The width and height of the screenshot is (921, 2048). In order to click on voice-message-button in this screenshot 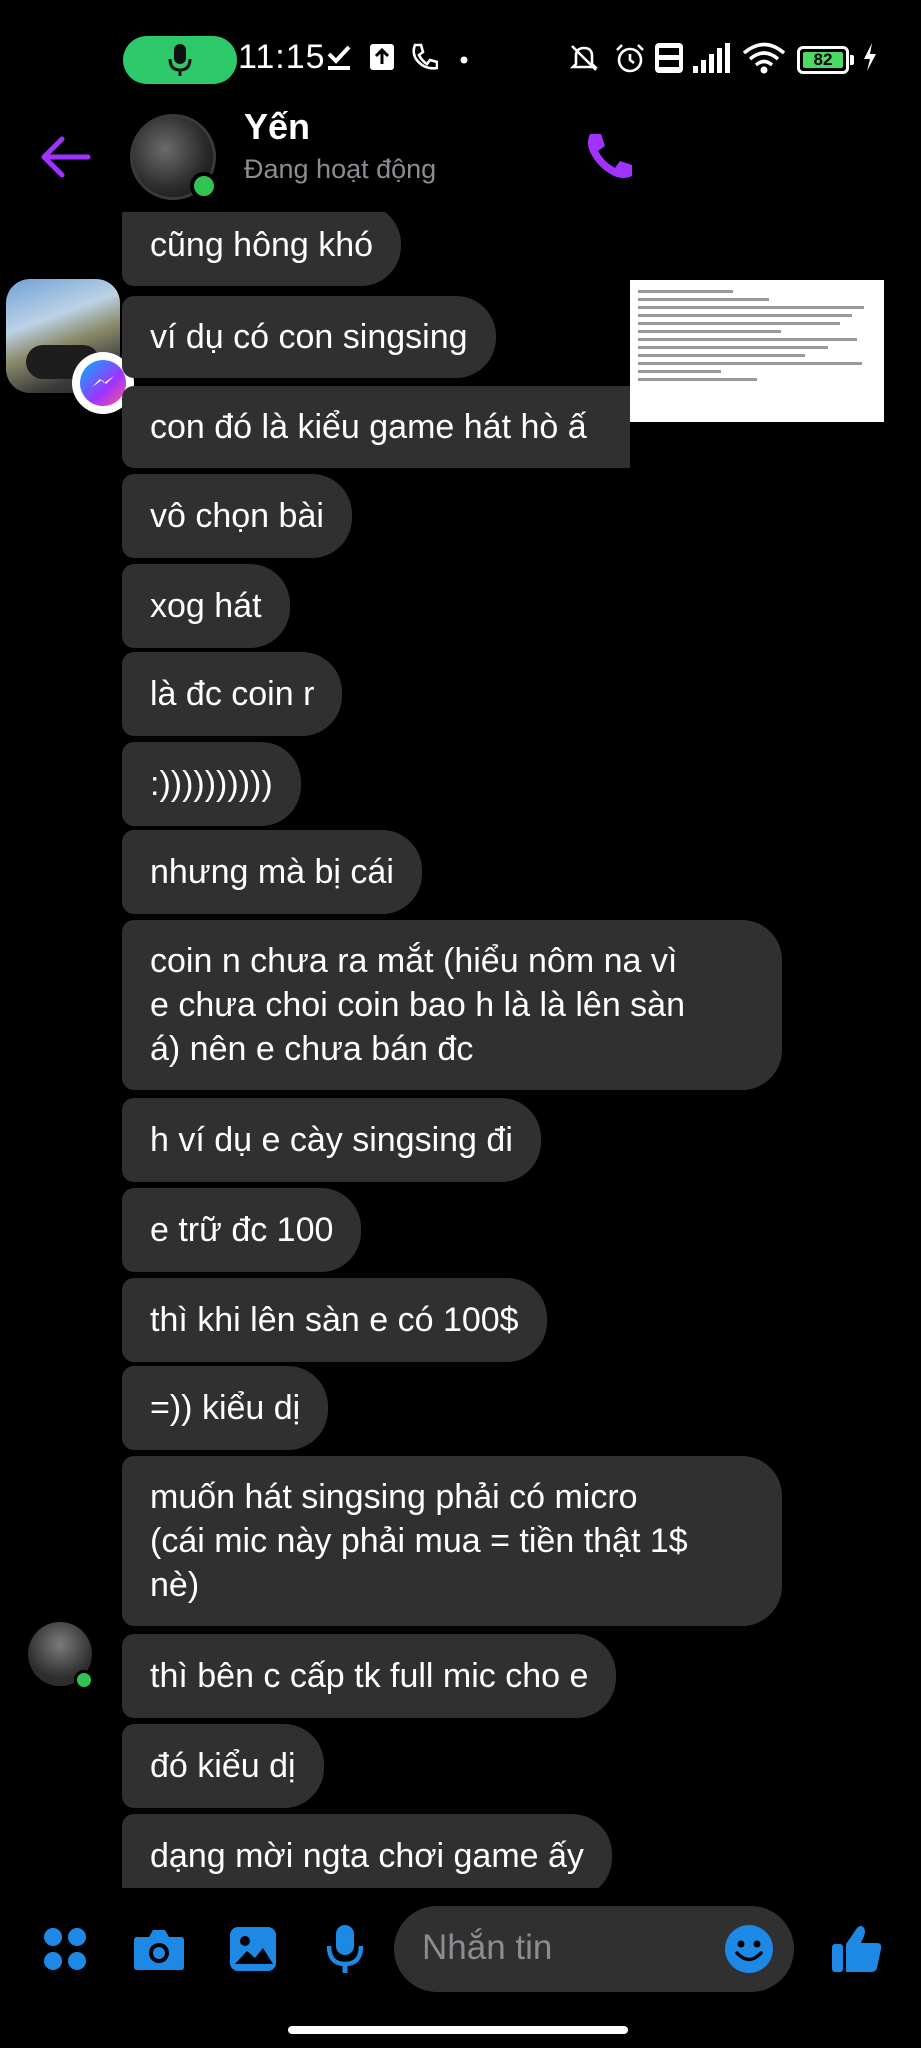, I will do `click(345, 1949)`.